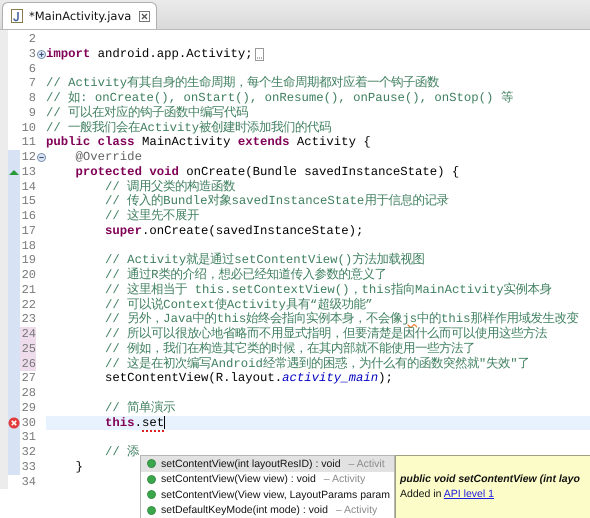  I want to click on line-number: 20, so click(28, 275).